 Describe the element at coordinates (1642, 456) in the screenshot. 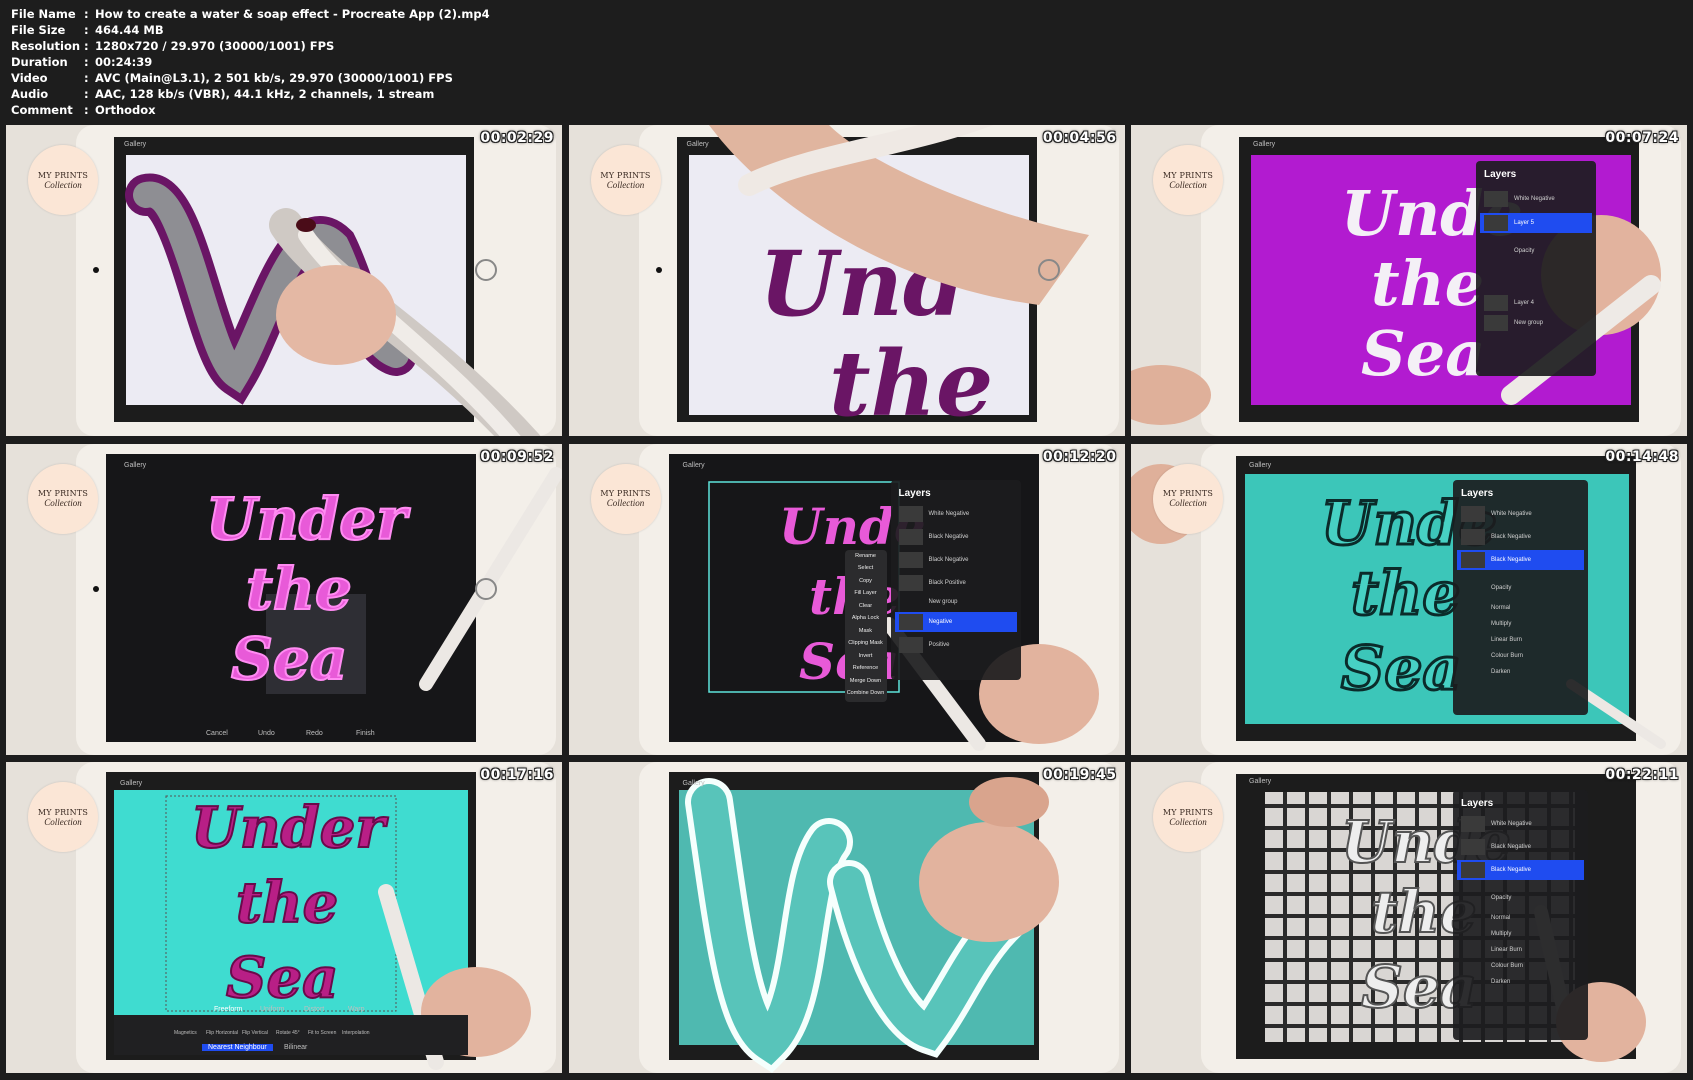

I see `timestamp: 00:14:48` at that location.